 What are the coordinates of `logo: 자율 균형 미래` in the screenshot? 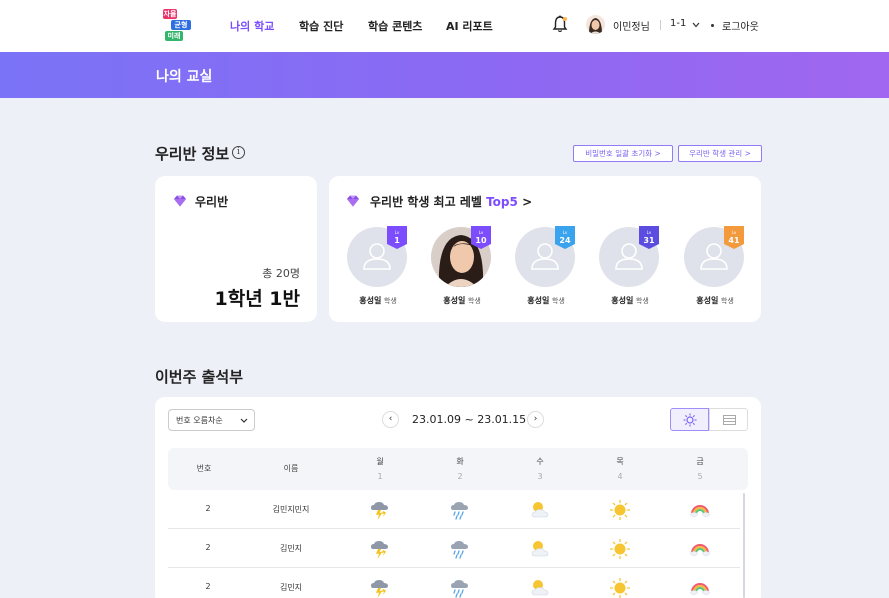 It's located at (178, 25).